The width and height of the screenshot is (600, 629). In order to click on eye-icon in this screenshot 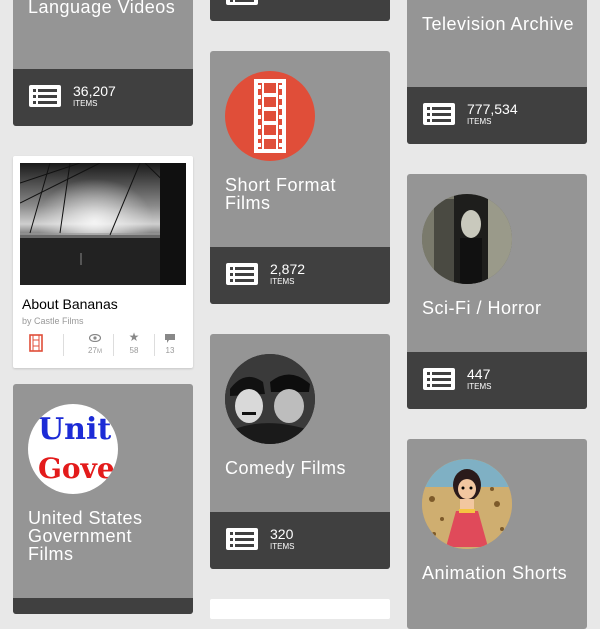, I will do `click(95, 338)`.